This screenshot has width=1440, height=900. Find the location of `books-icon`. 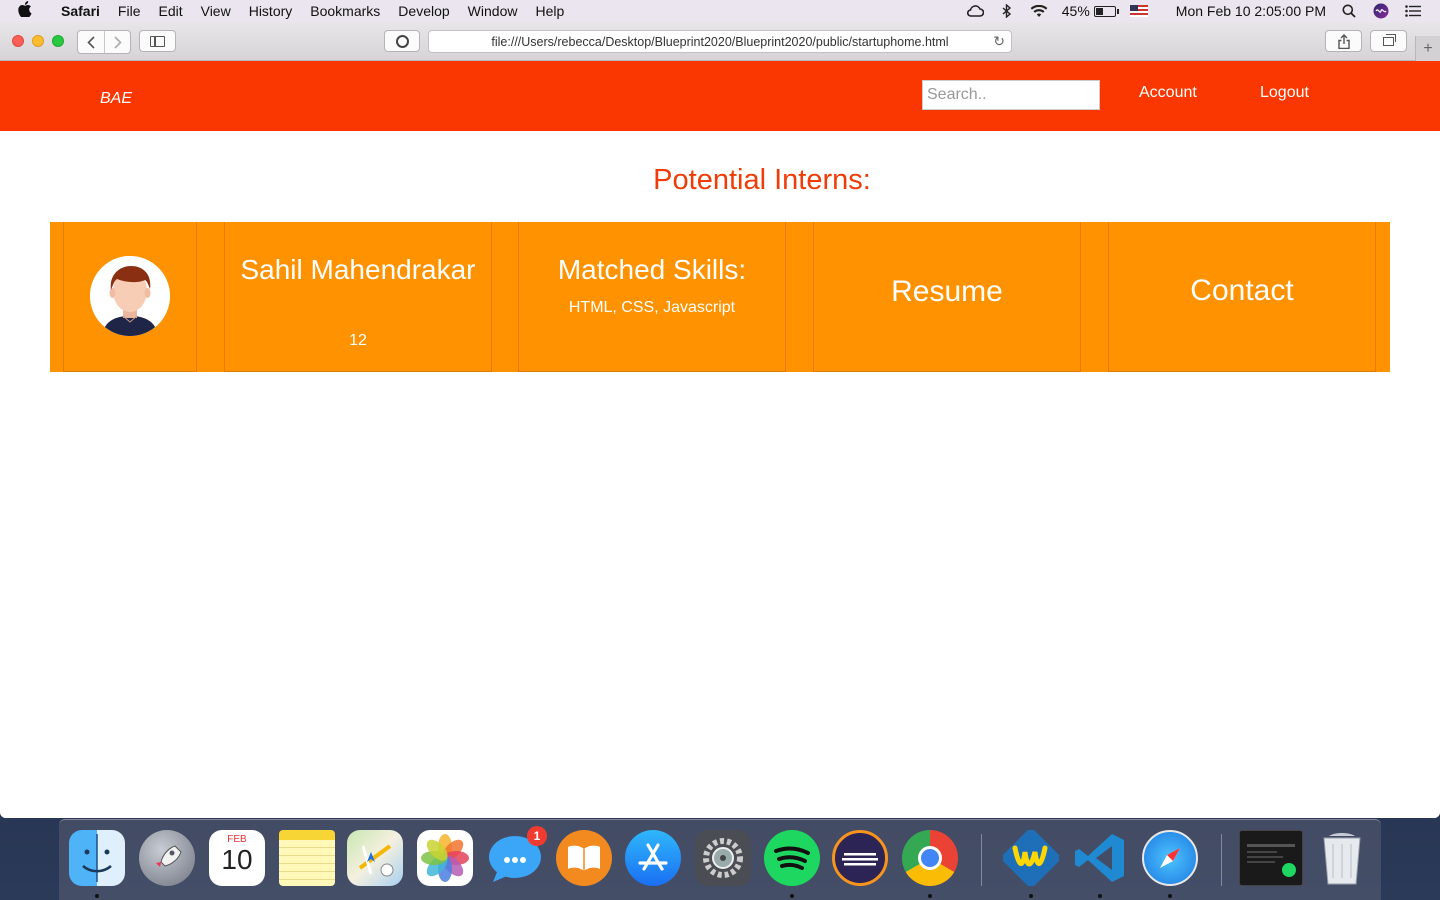

books-icon is located at coordinates (584, 858).